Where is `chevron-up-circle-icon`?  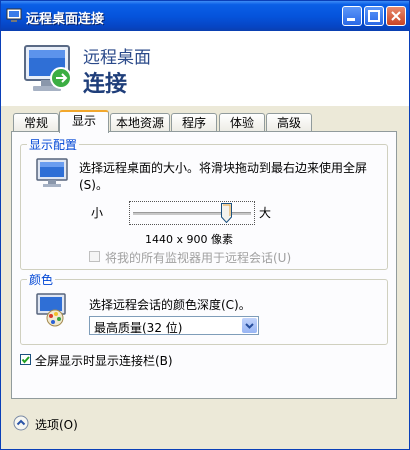
chevron-up-circle-icon is located at coordinates (21, 423).